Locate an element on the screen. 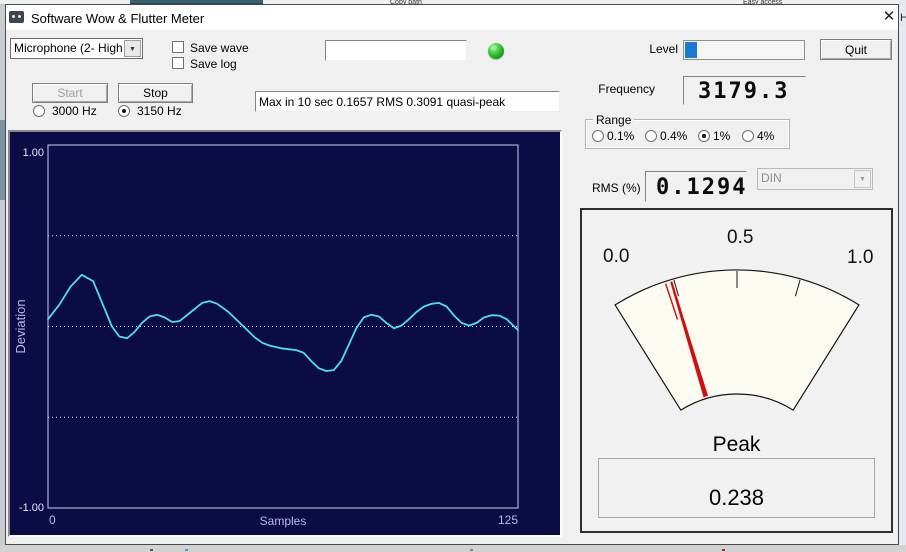 The width and height of the screenshot is (906, 552). svg-text: Samples is located at coordinates (283, 521).